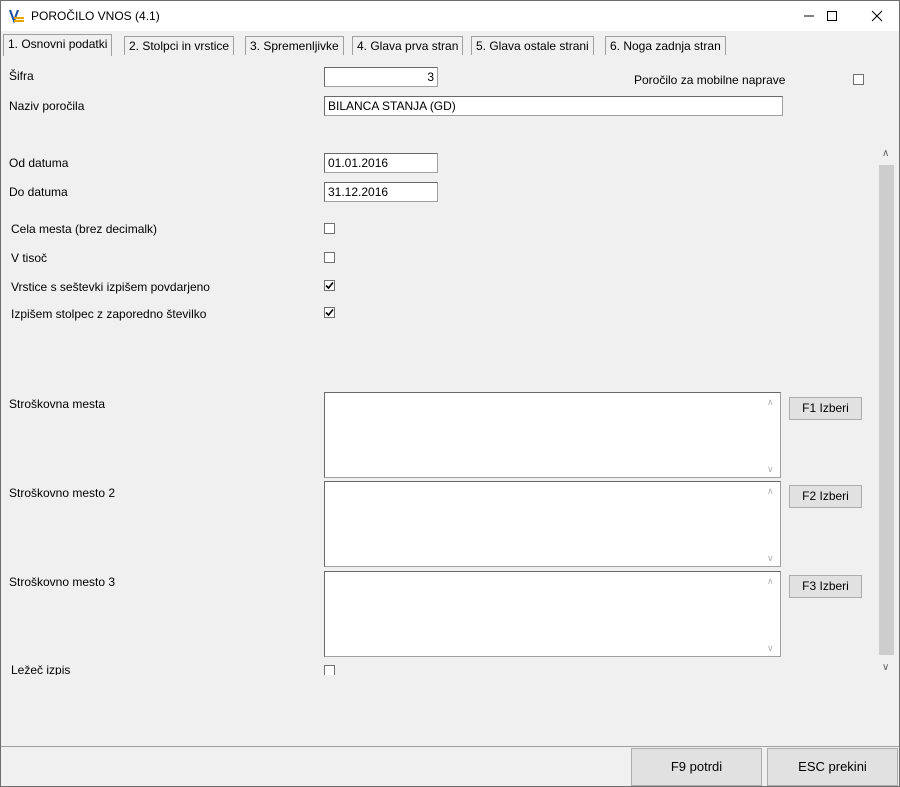 The width and height of the screenshot is (900, 787). What do you see at coordinates (552, 524) in the screenshot?
I see `sm2-memo: ∧ ∨` at bounding box center [552, 524].